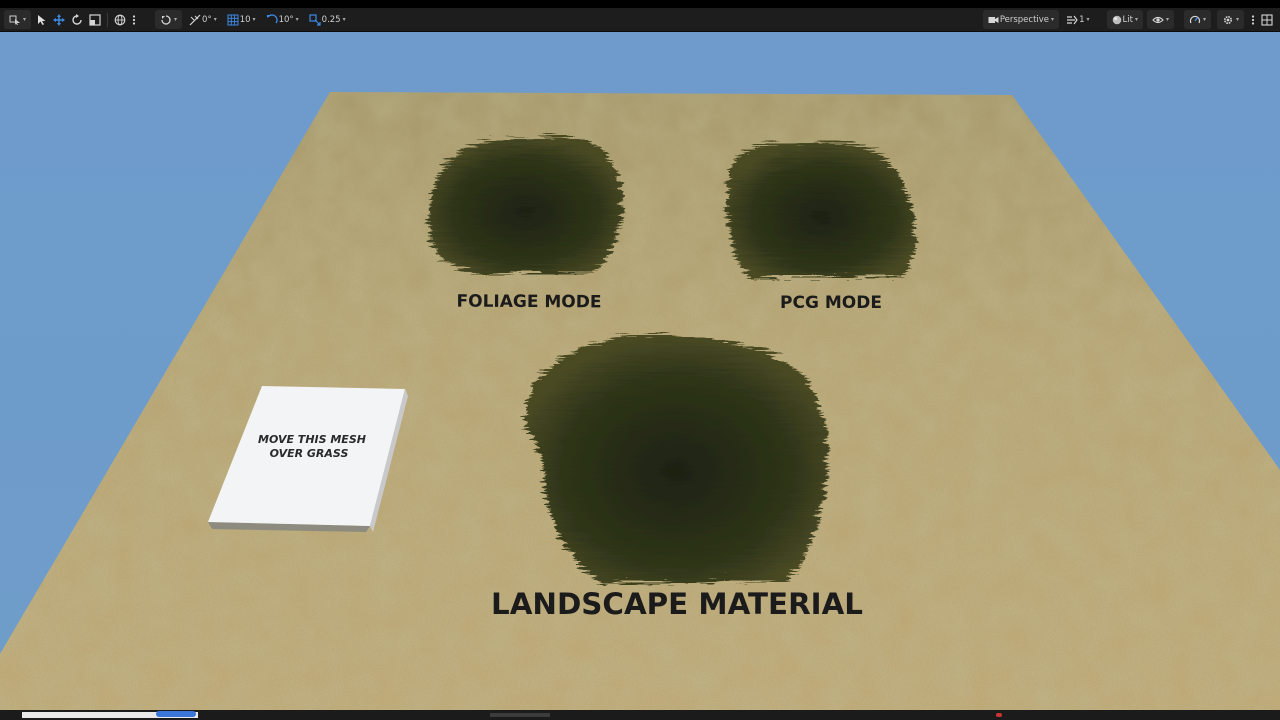 Image resolution: width=1280 pixels, height=720 pixels. I want to click on gear-icon, so click(1227, 19).